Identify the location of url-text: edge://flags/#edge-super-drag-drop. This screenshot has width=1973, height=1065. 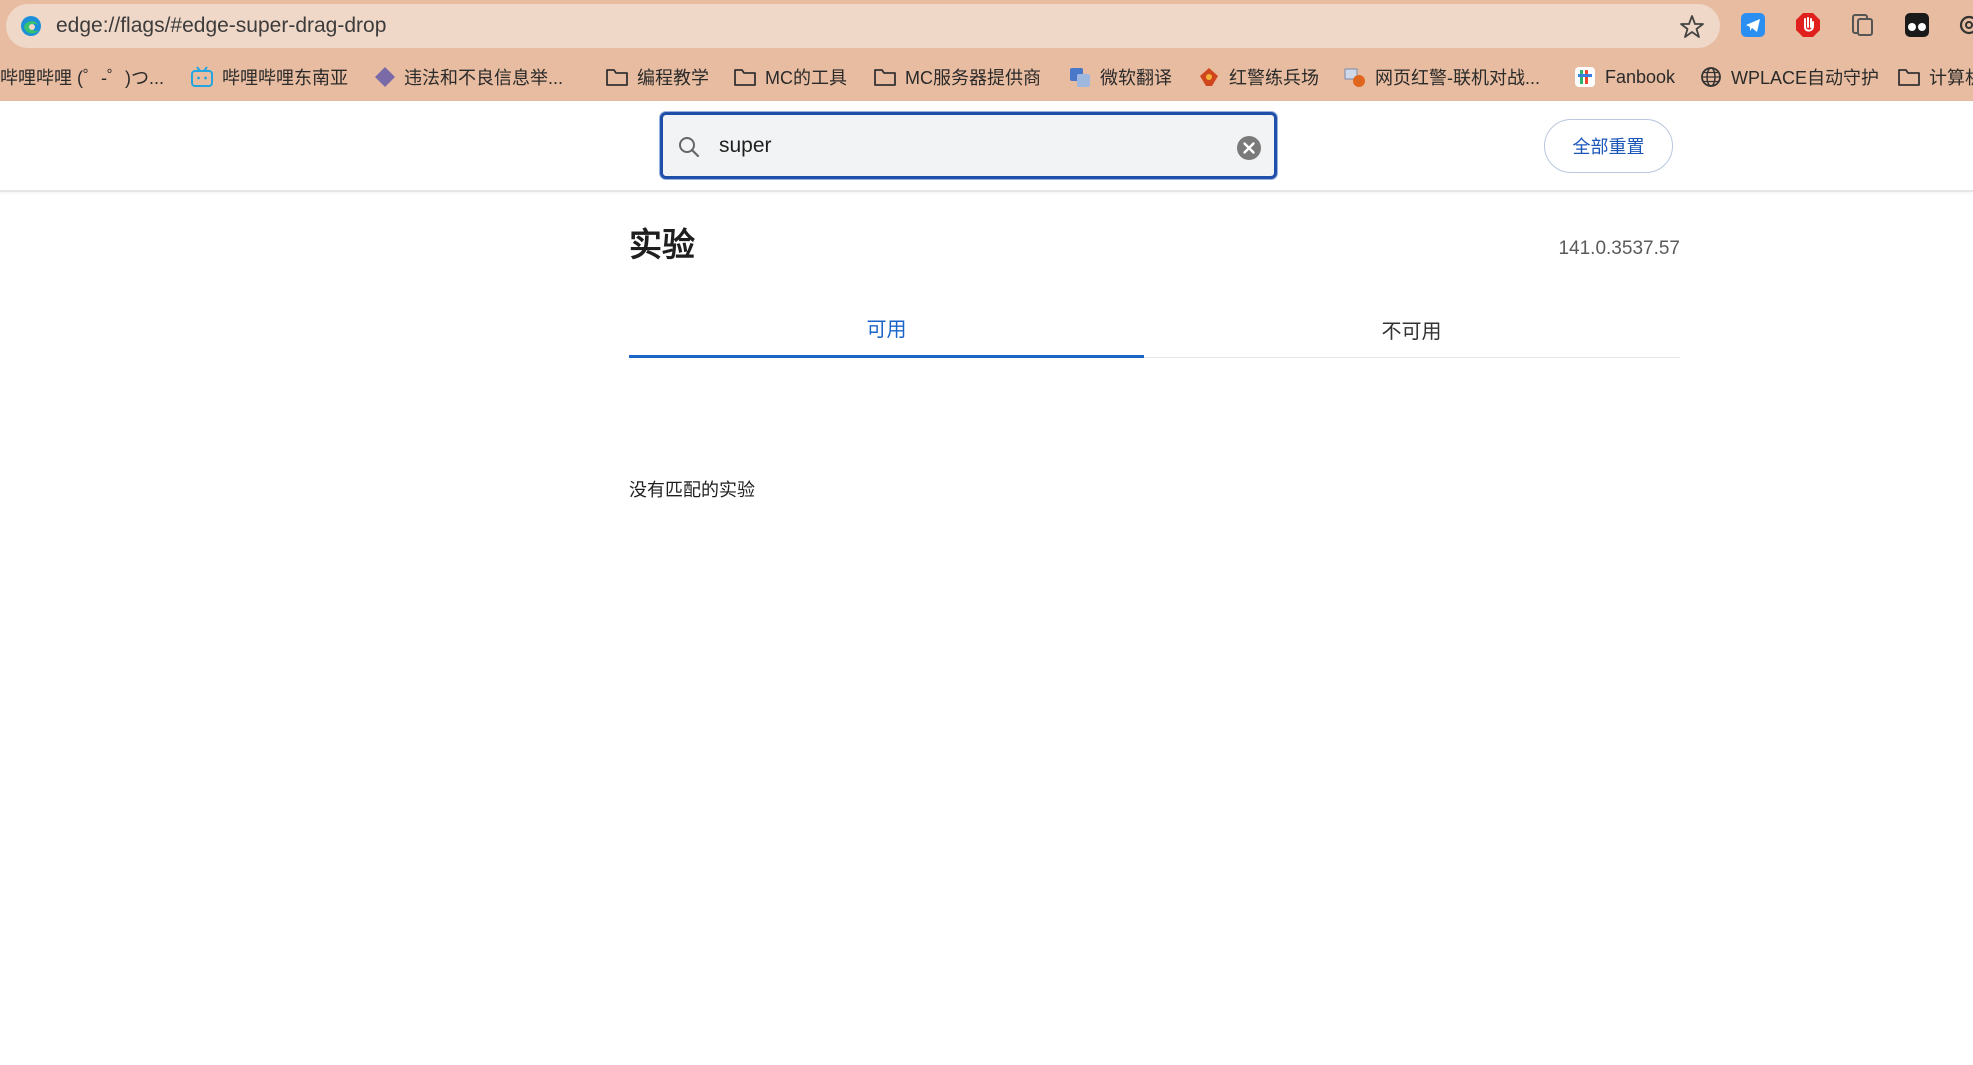
(221, 26).